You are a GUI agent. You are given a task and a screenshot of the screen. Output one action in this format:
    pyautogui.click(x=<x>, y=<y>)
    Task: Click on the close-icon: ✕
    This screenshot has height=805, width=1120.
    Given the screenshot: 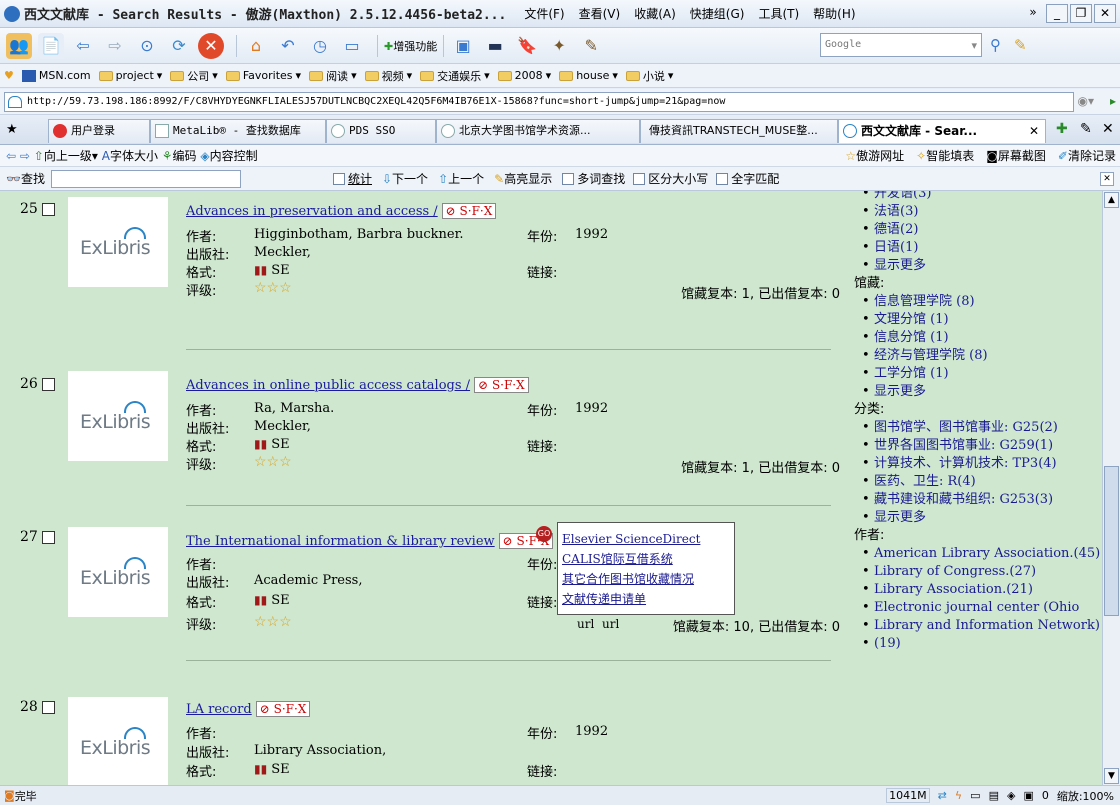 What is the action you would take?
    pyautogui.click(x=1108, y=129)
    